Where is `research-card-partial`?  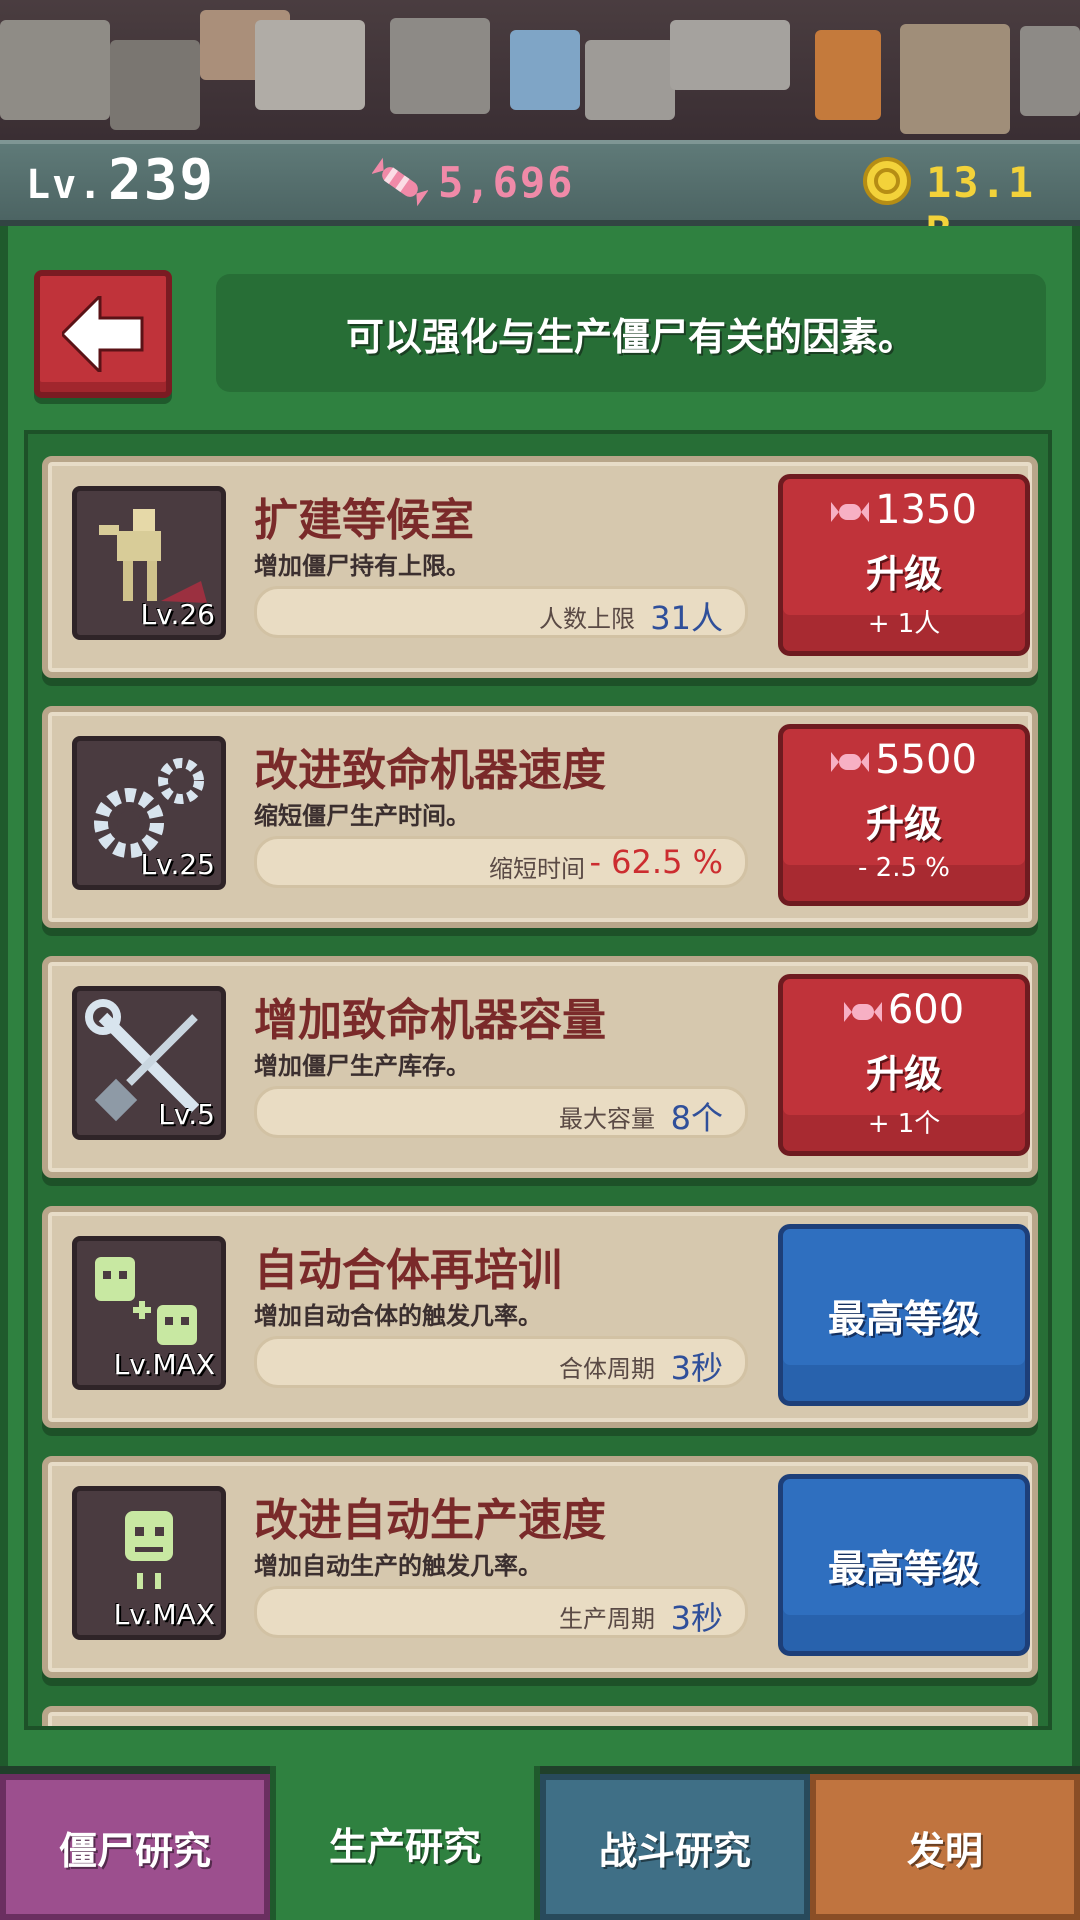 research-card-partial is located at coordinates (540, 1716).